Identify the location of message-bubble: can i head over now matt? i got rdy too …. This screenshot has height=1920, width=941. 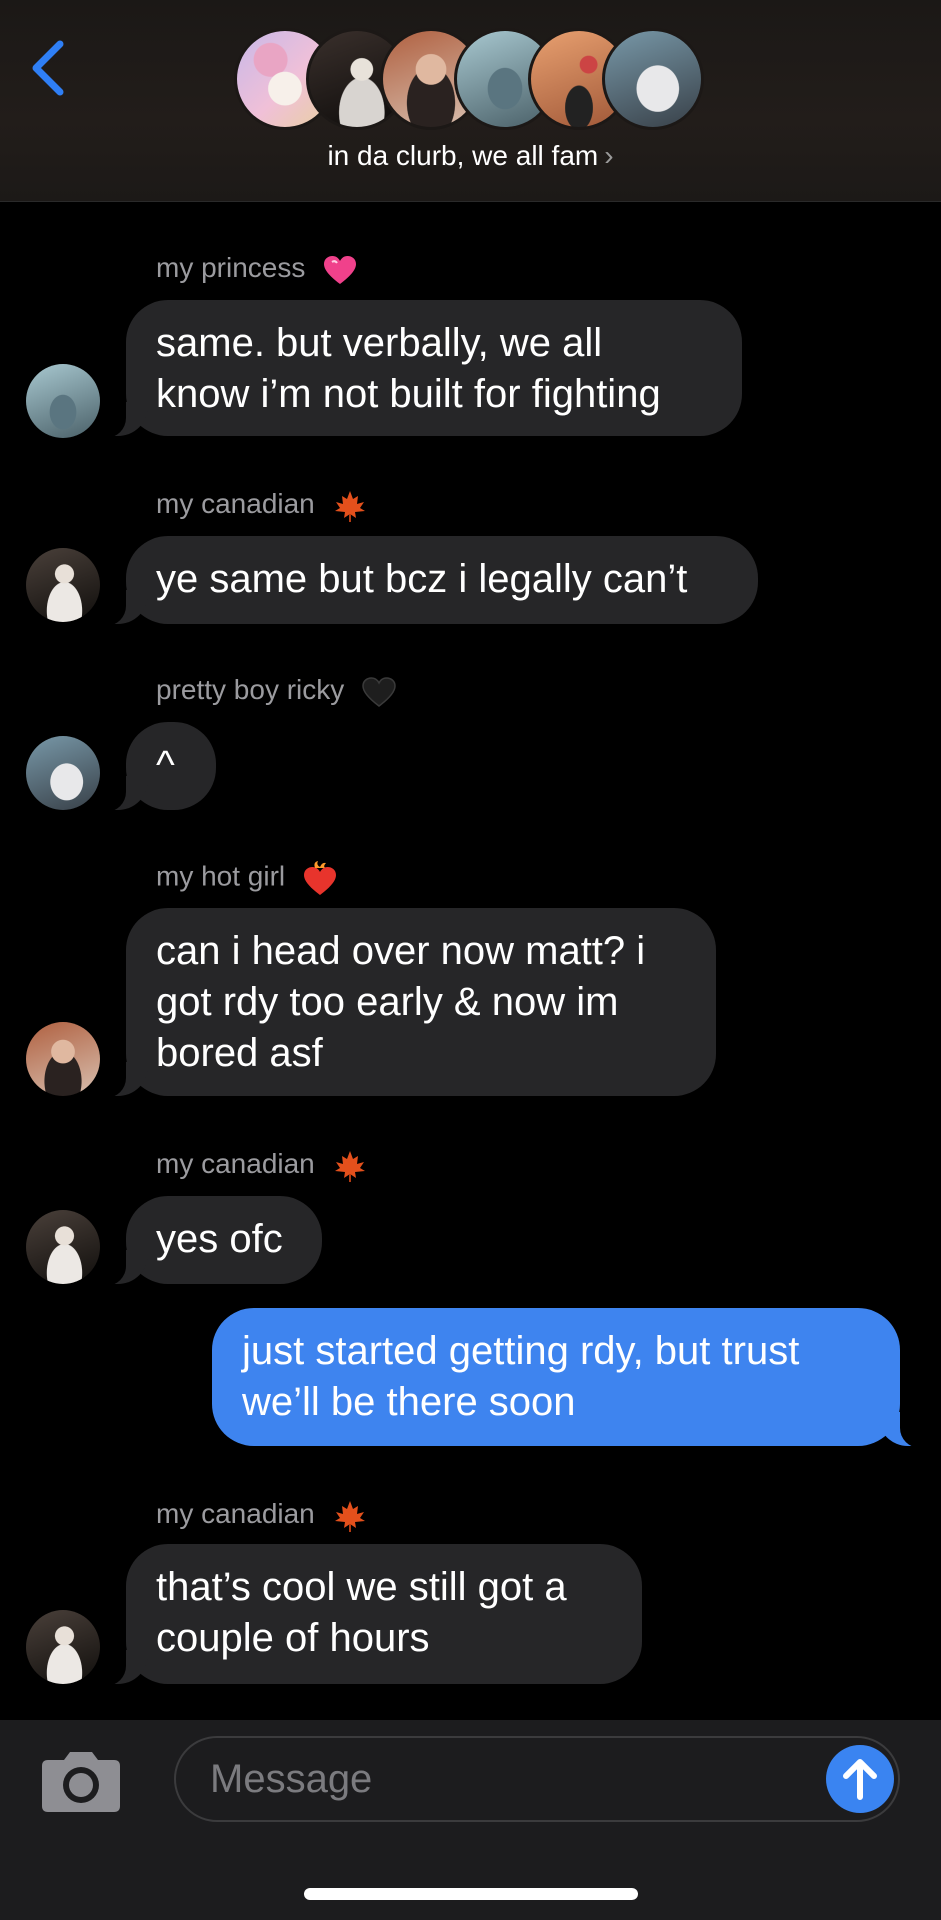
(410, 1003).